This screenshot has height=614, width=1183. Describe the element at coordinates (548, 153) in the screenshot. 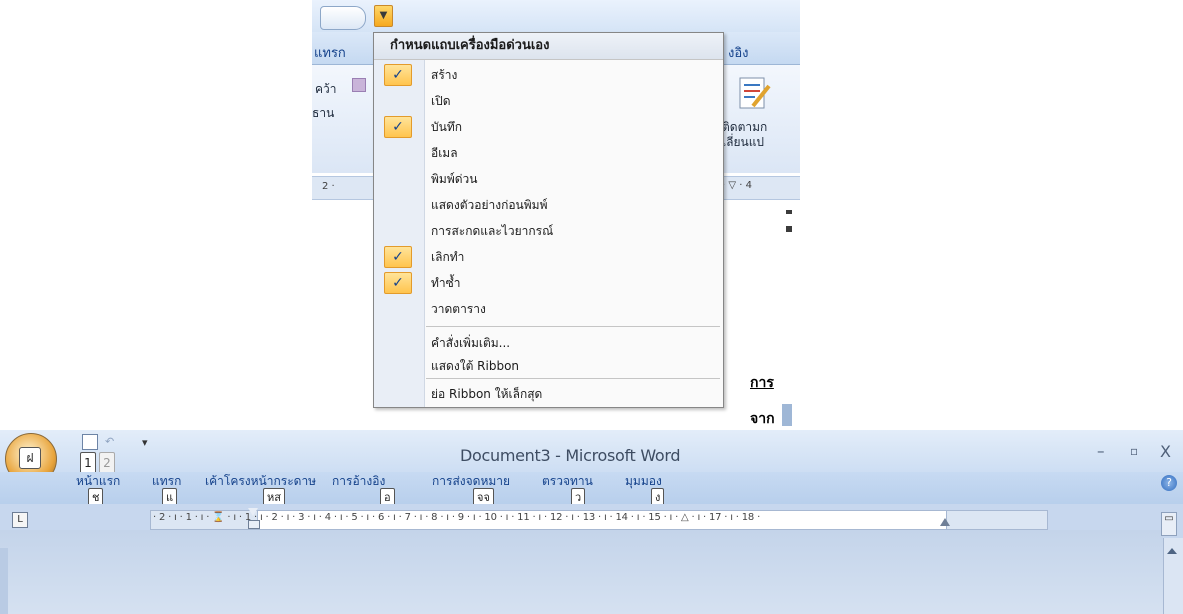

I see `menu-item: อีเมล` at that location.